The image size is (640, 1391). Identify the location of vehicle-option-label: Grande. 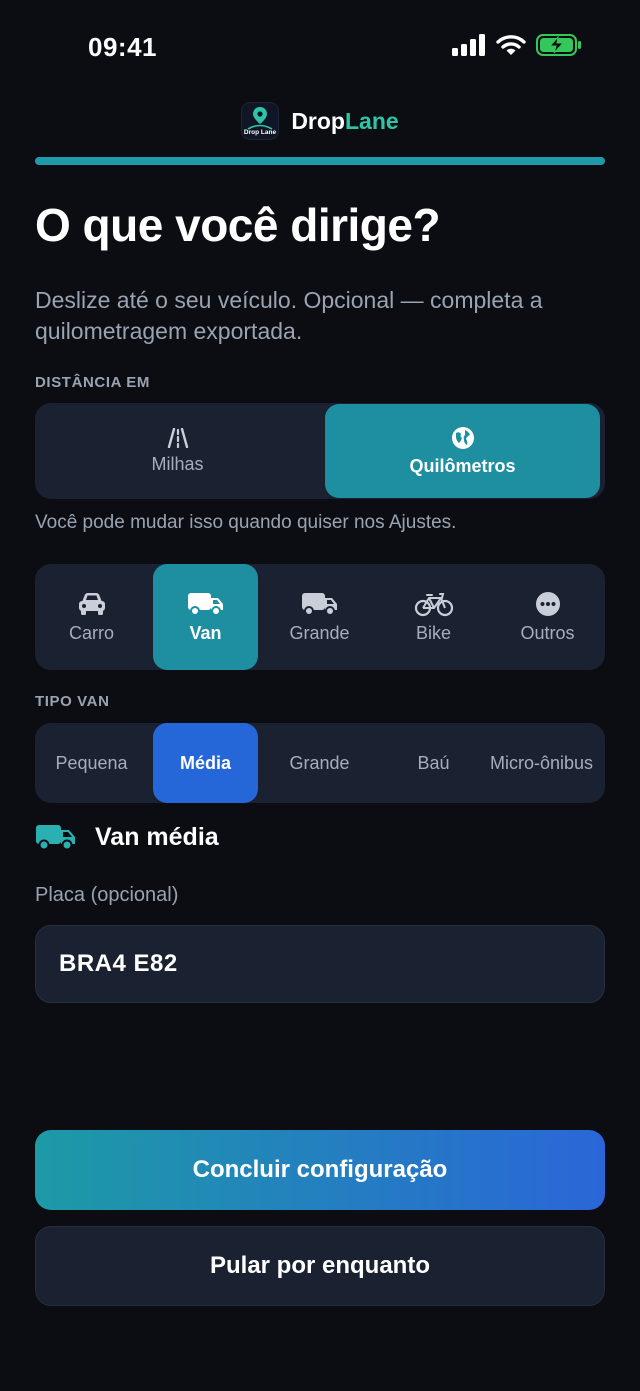
(319, 632).